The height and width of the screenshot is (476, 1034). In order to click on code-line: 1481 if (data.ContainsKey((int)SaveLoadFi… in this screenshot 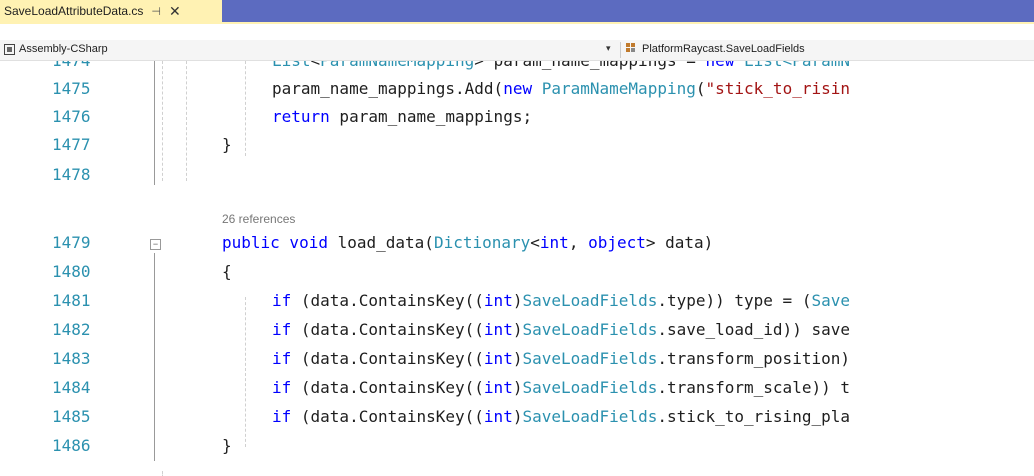, I will do `click(517, 303)`.